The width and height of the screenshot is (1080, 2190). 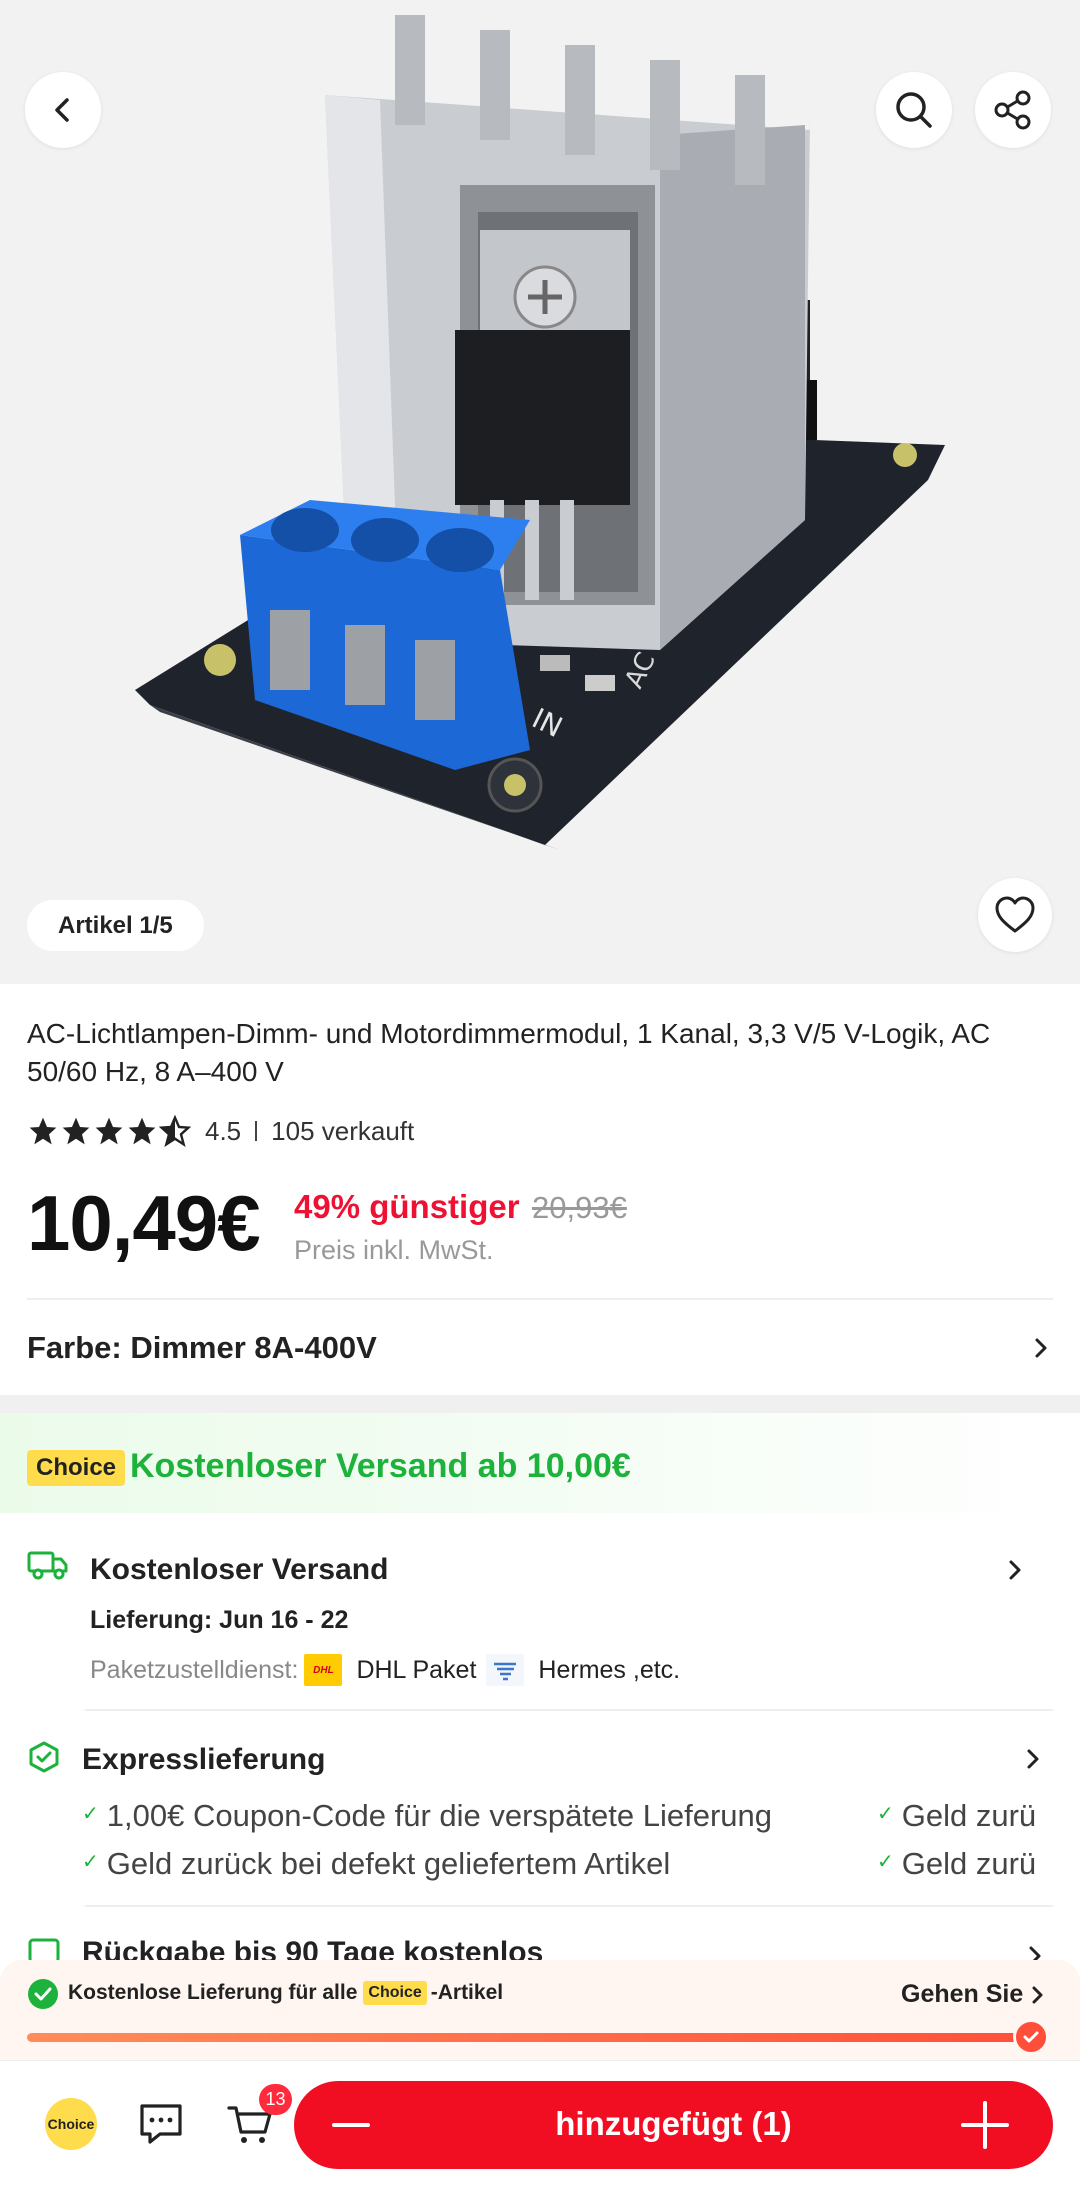 I want to click on progress-fill, so click(x=531, y=2037).